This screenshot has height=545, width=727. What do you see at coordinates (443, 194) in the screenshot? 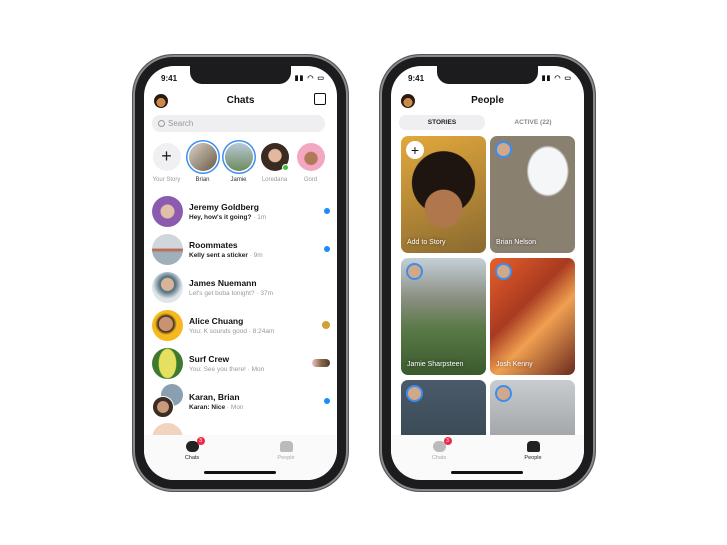
I see `story-card-add: + Add to Story` at bounding box center [443, 194].